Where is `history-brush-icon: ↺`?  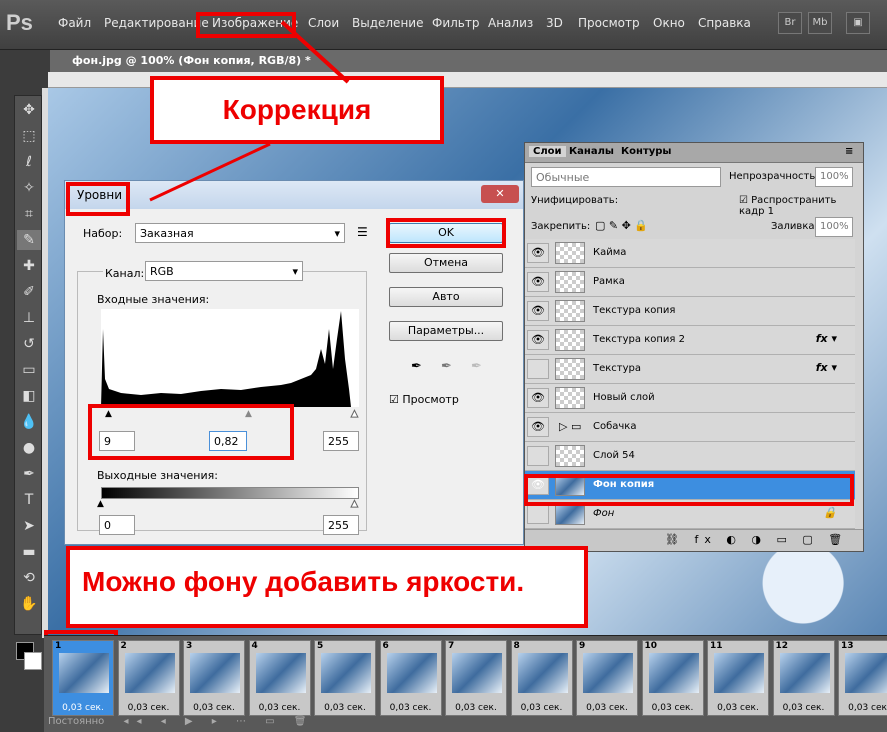
history-brush-icon: ↺ is located at coordinates (29, 344).